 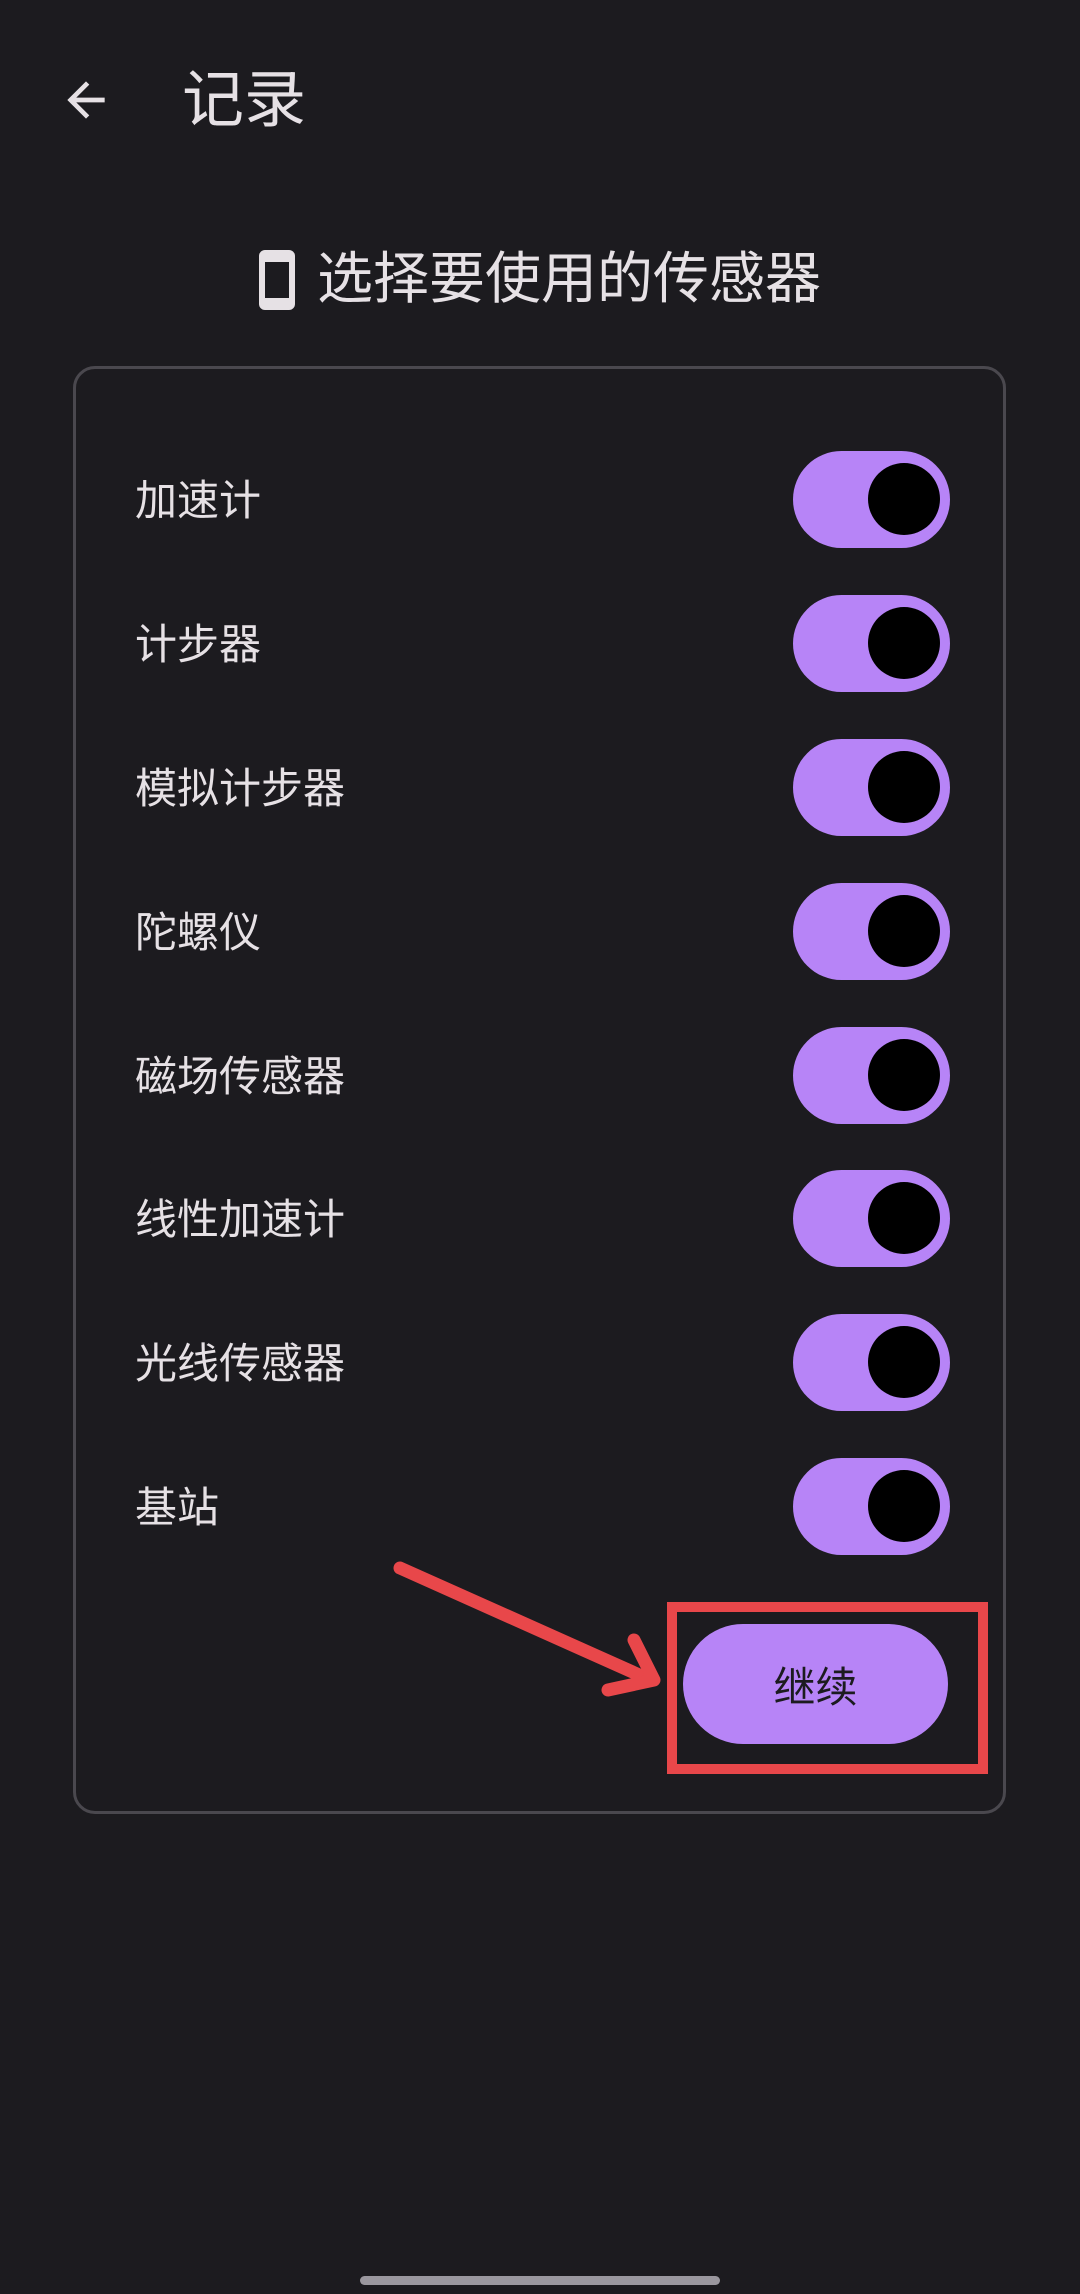 What do you see at coordinates (240, 1076) in the screenshot?
I see `sensor-label: 磁场传感器` at bounding box center [240, 1076].